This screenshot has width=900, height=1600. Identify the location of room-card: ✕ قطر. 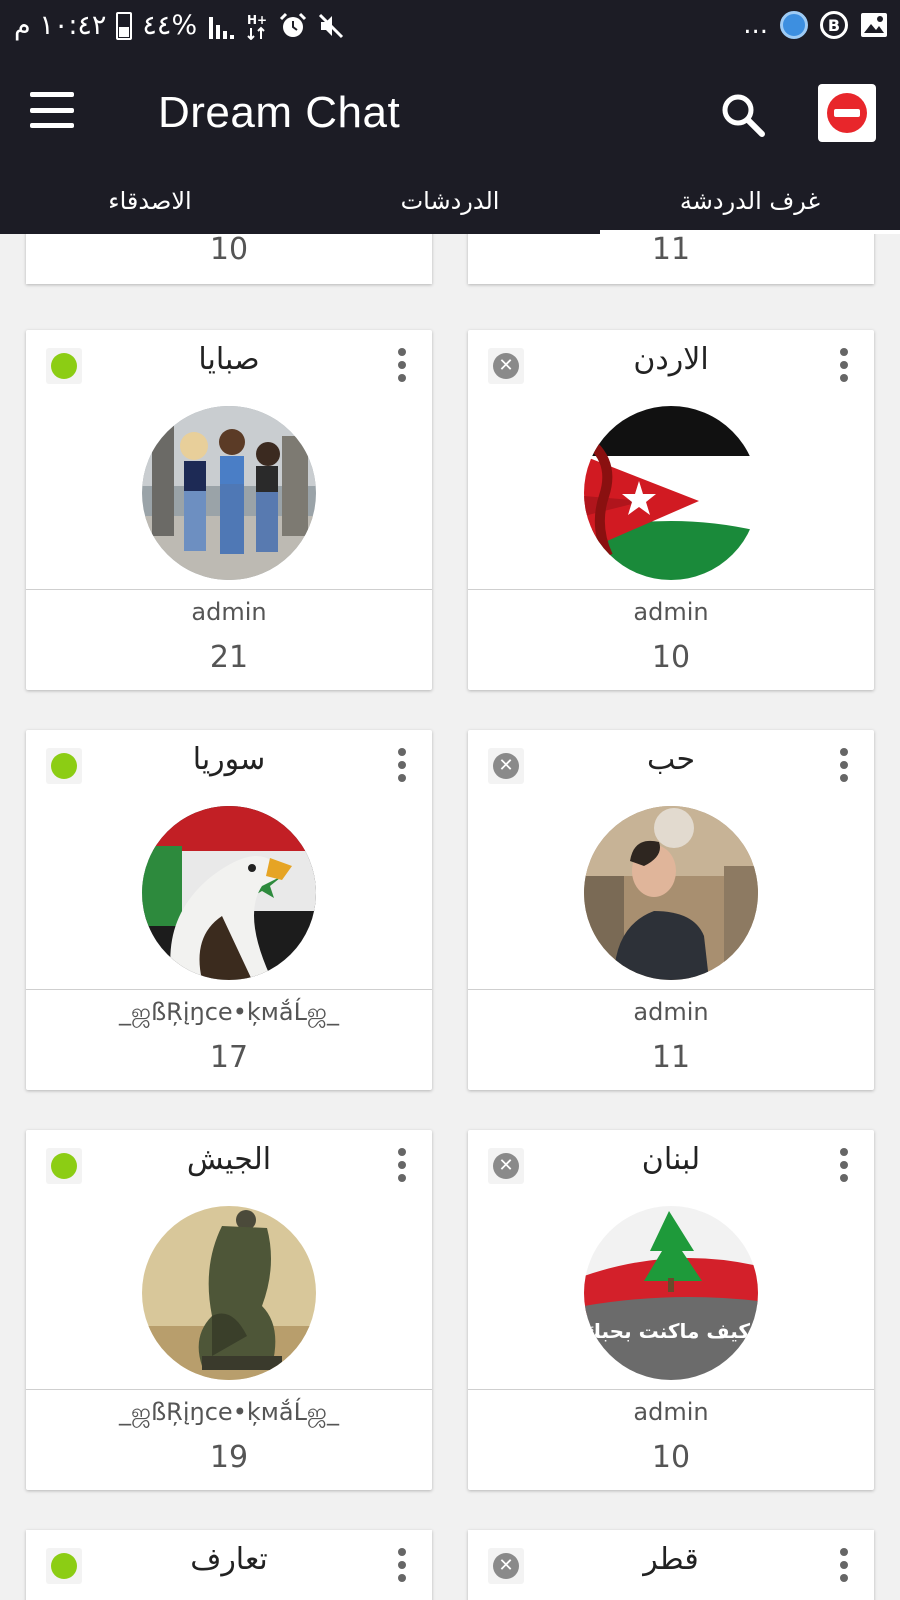
(671, 1565).